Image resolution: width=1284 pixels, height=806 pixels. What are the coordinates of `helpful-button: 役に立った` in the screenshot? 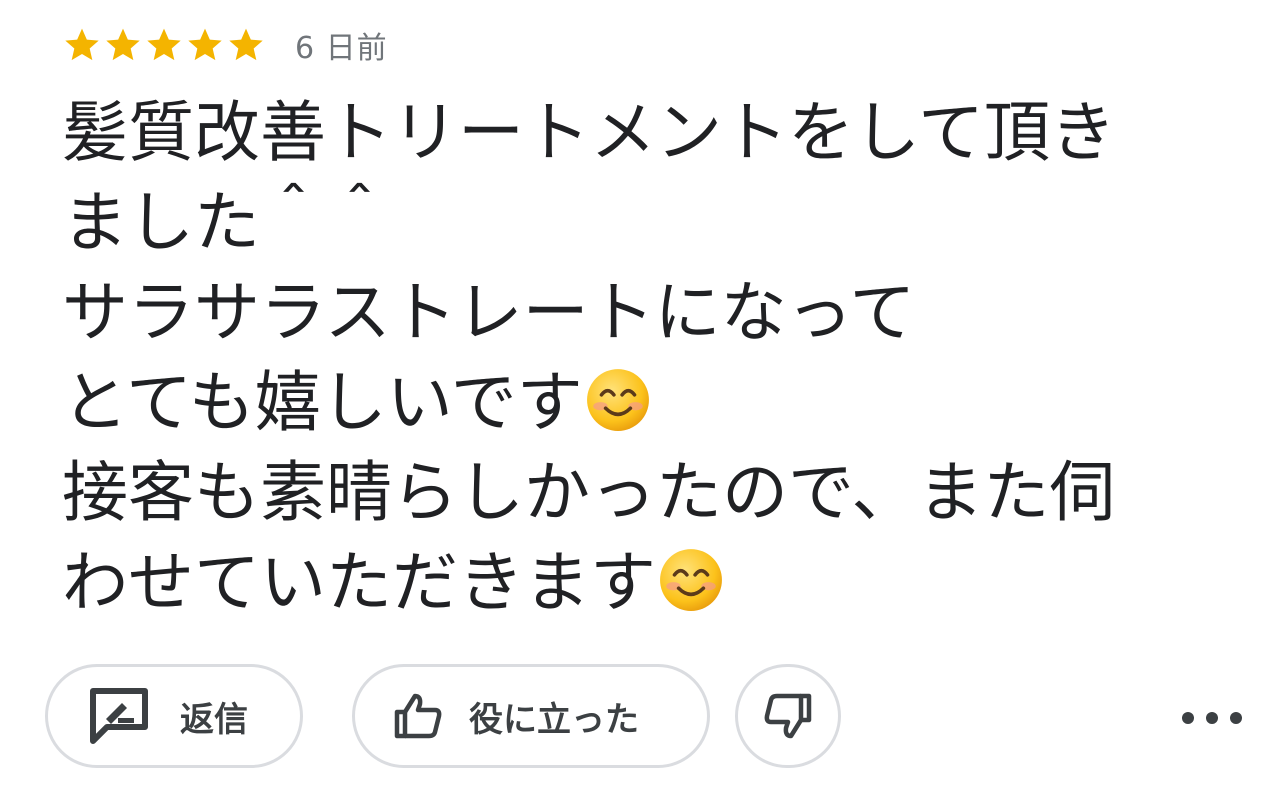 It's located at (531, 716).